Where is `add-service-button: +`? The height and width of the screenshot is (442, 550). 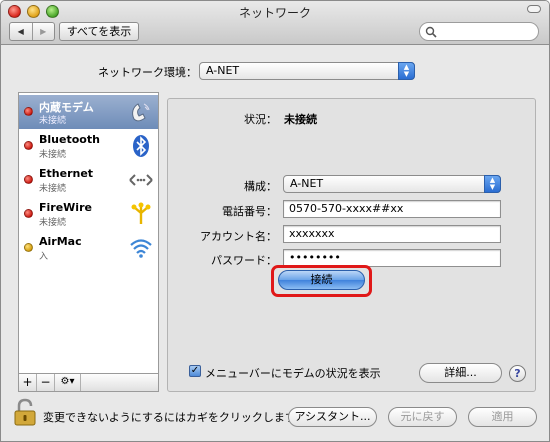 add-service-button: + is located at coordinates (28, 382).